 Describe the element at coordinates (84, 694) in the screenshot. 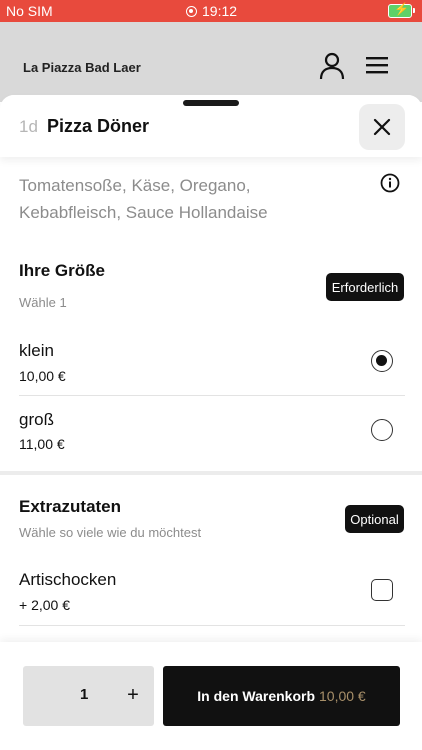

I see `quantity-value: 1` at that location.